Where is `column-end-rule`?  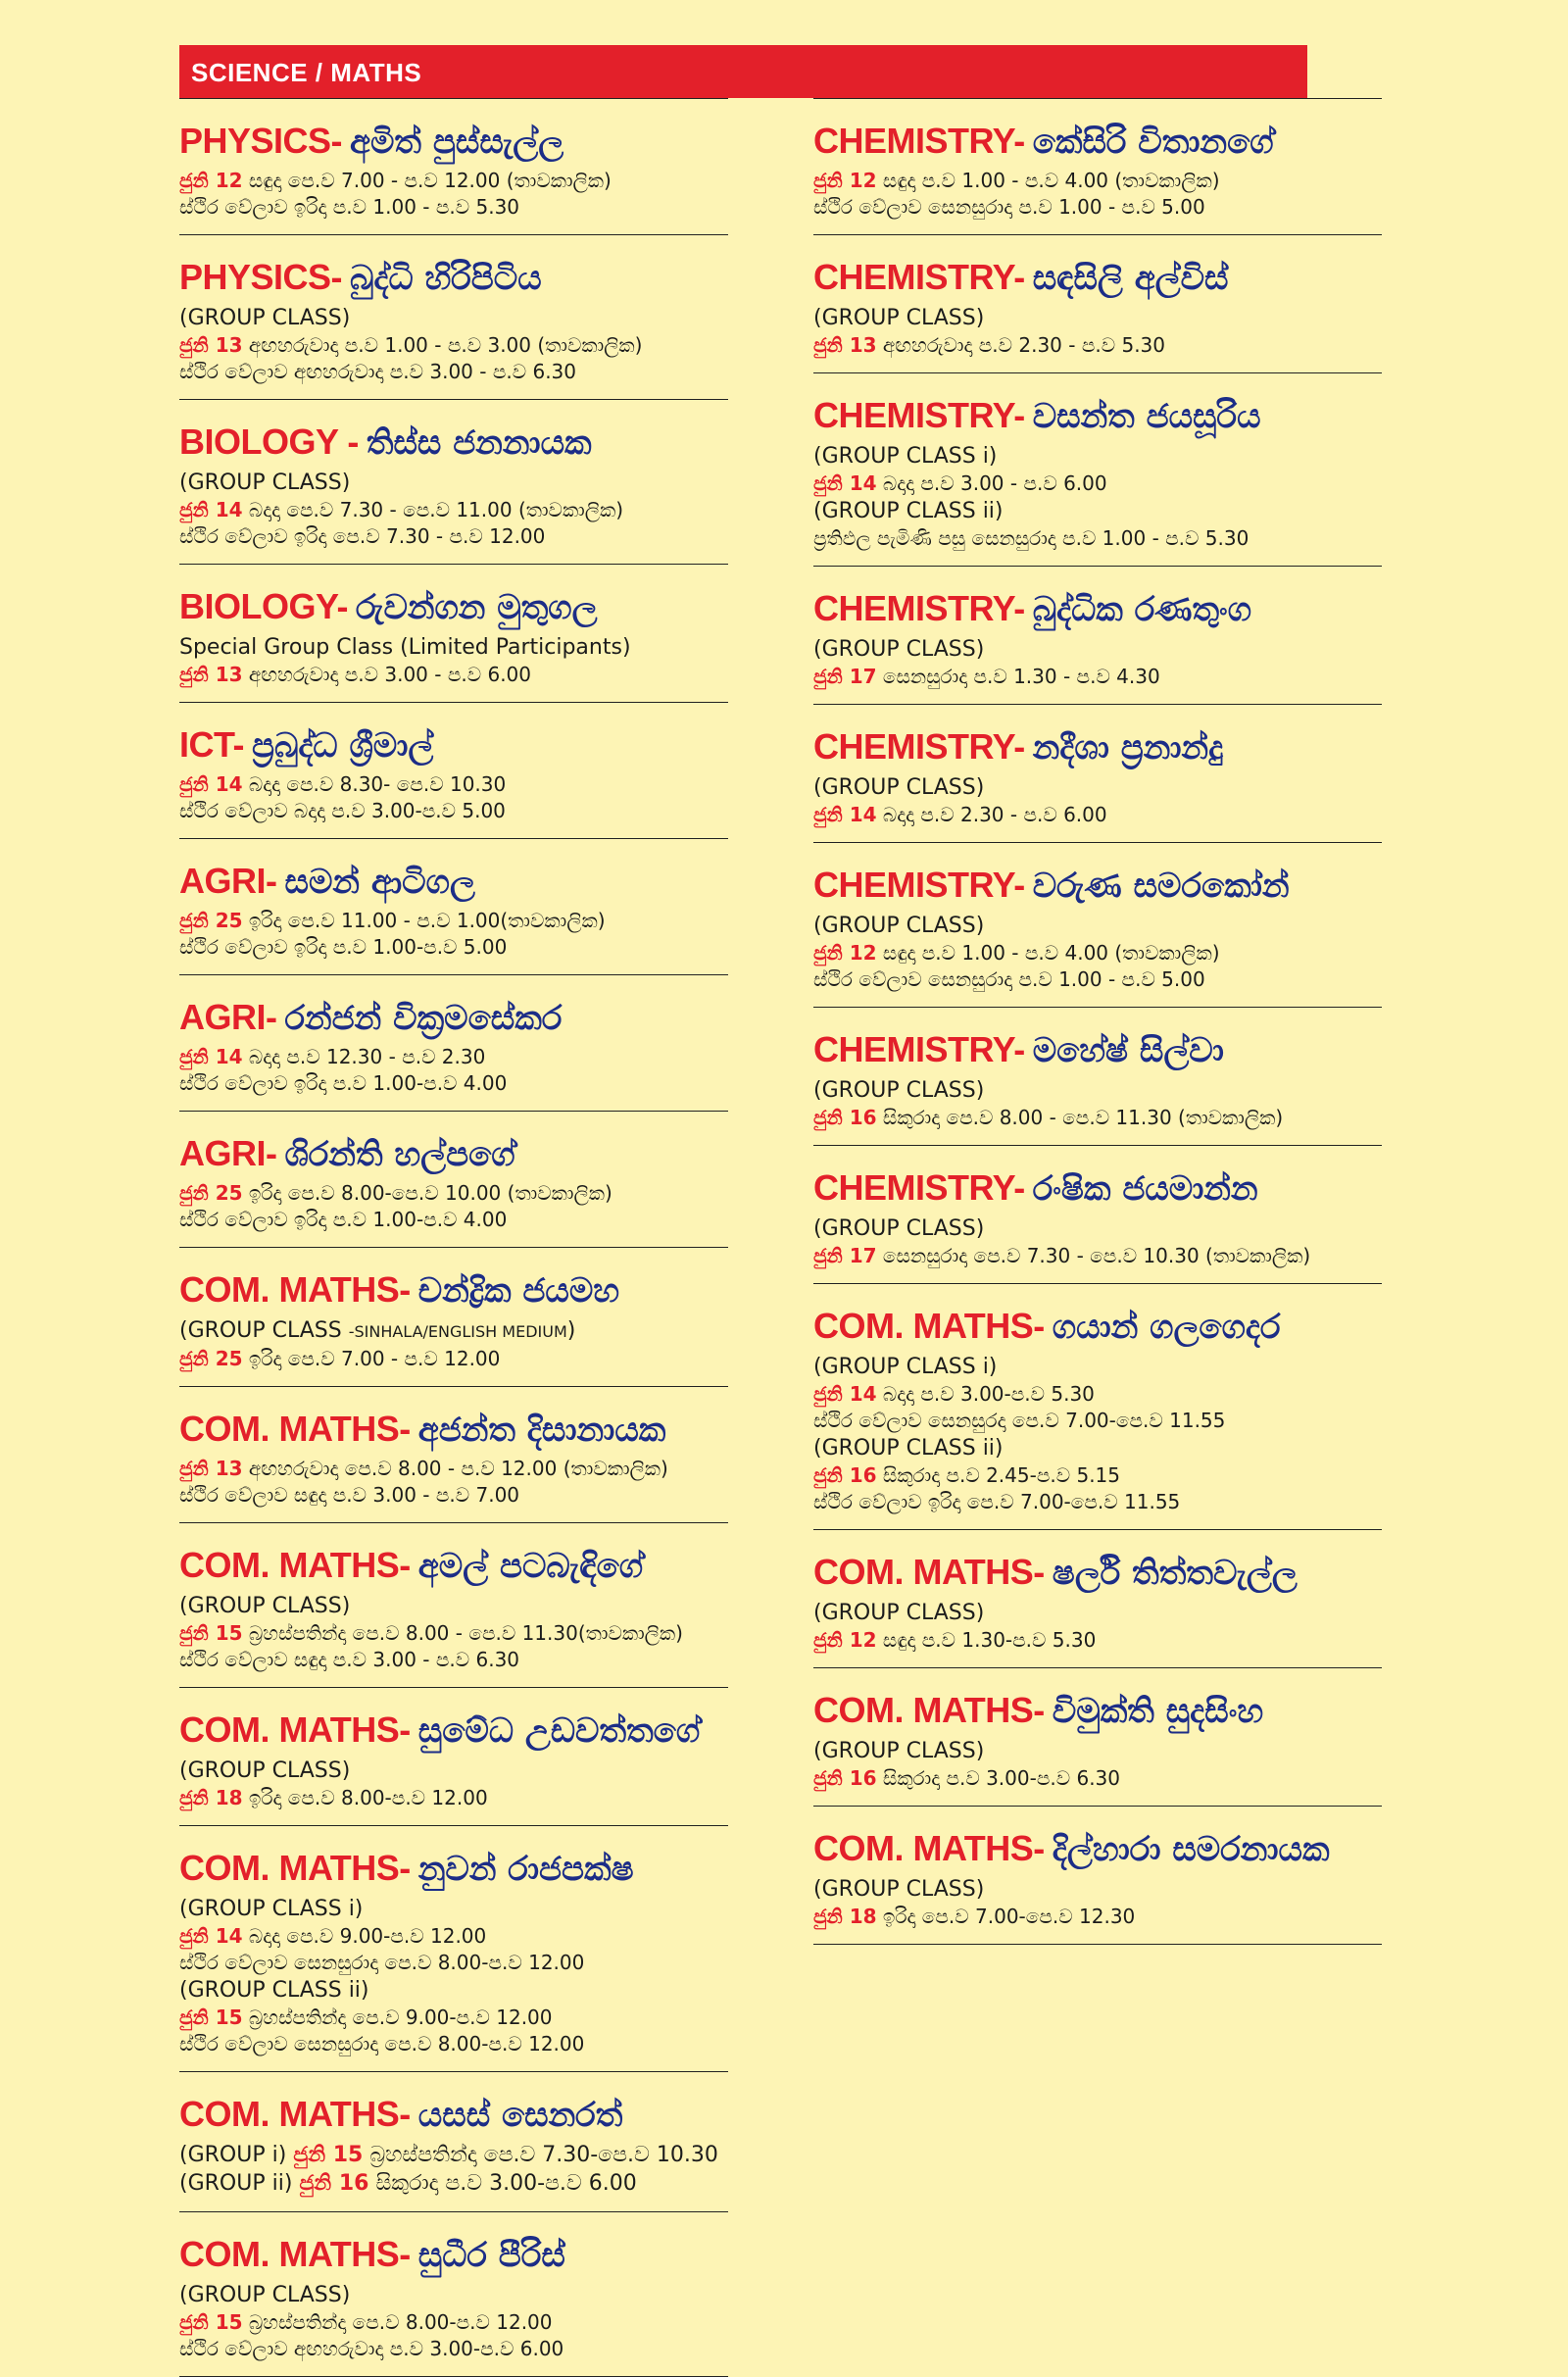 column-end-rule is located at coordinates (1097, 1944).